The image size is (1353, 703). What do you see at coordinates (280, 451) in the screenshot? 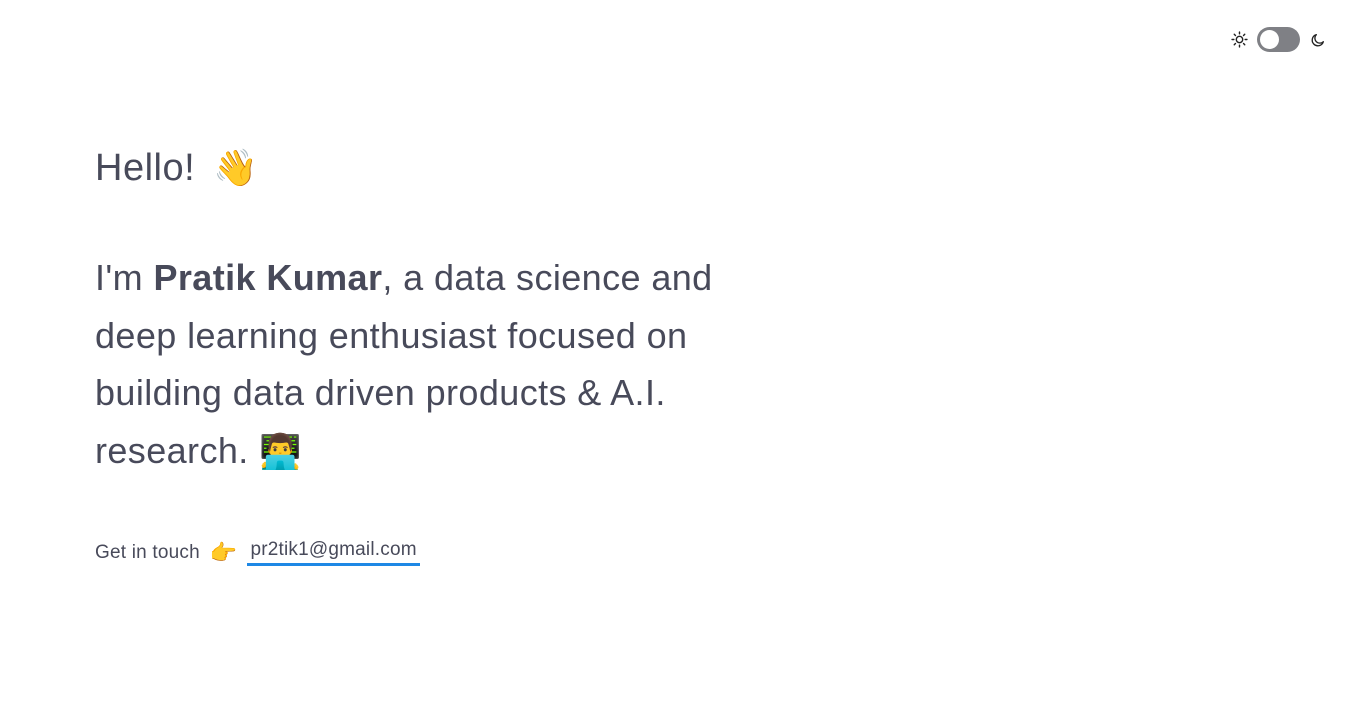
I see `technologist-icon: 👨‍💻` at bounding box center [280, 451].